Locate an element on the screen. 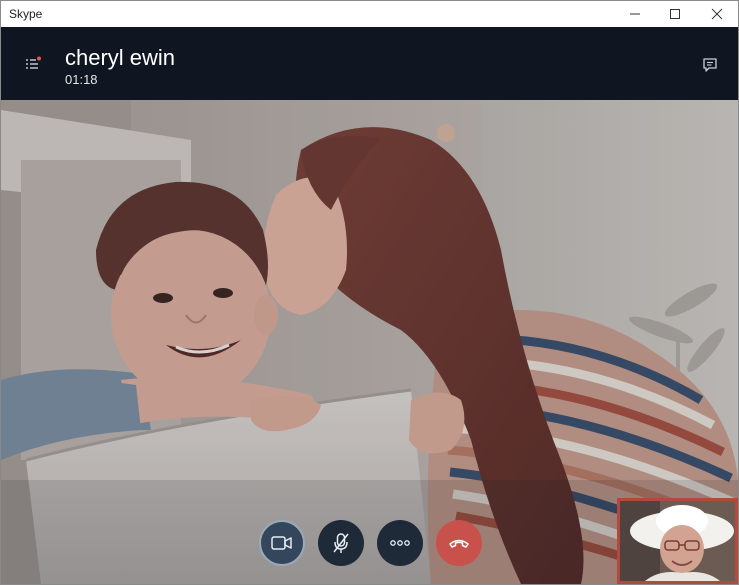 Image resolution: width=739 pixels, height=585 pixels. participants-list-icon is located at coordinates (33, 62).